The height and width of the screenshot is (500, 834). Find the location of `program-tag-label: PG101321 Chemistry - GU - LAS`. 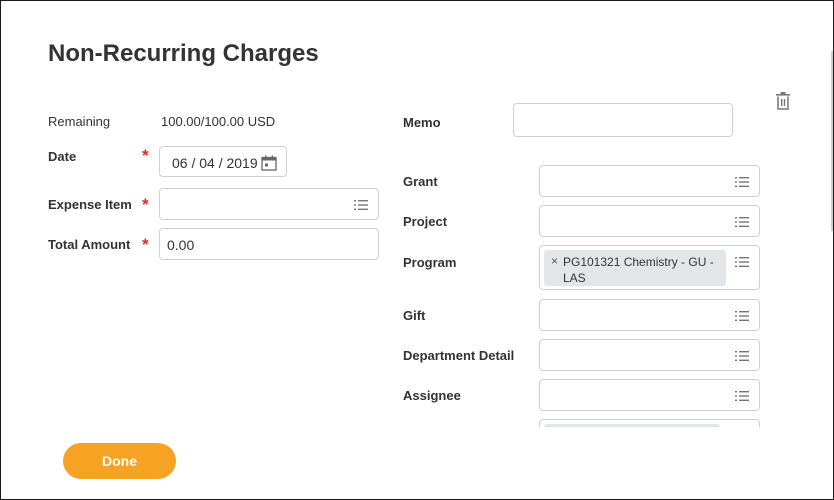

program-tag-label: PG101321 Chemistry - GU - LAS is located at coordinates (638, 270).